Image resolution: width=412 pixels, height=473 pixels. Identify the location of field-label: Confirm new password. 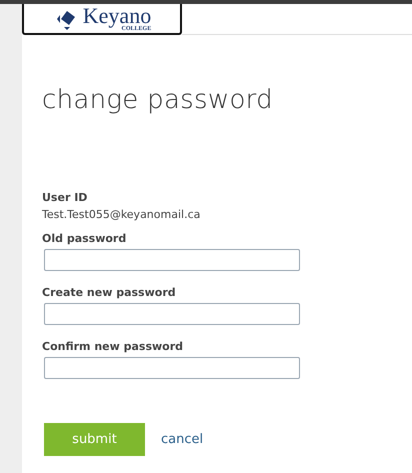
(113, 346).